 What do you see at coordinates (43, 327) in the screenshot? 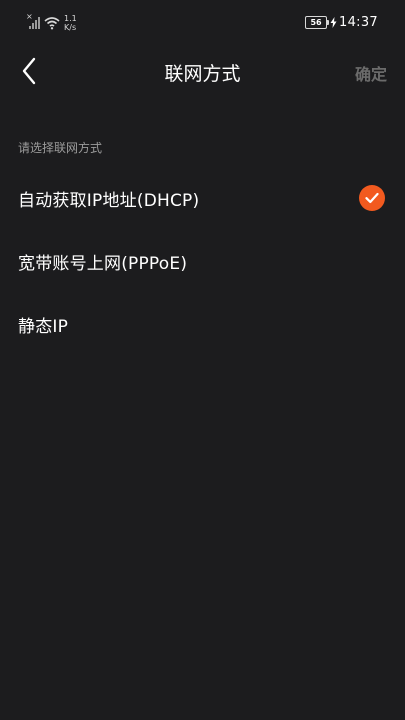
I see `option-label: 静态IP` at bounding box center [43, 327].